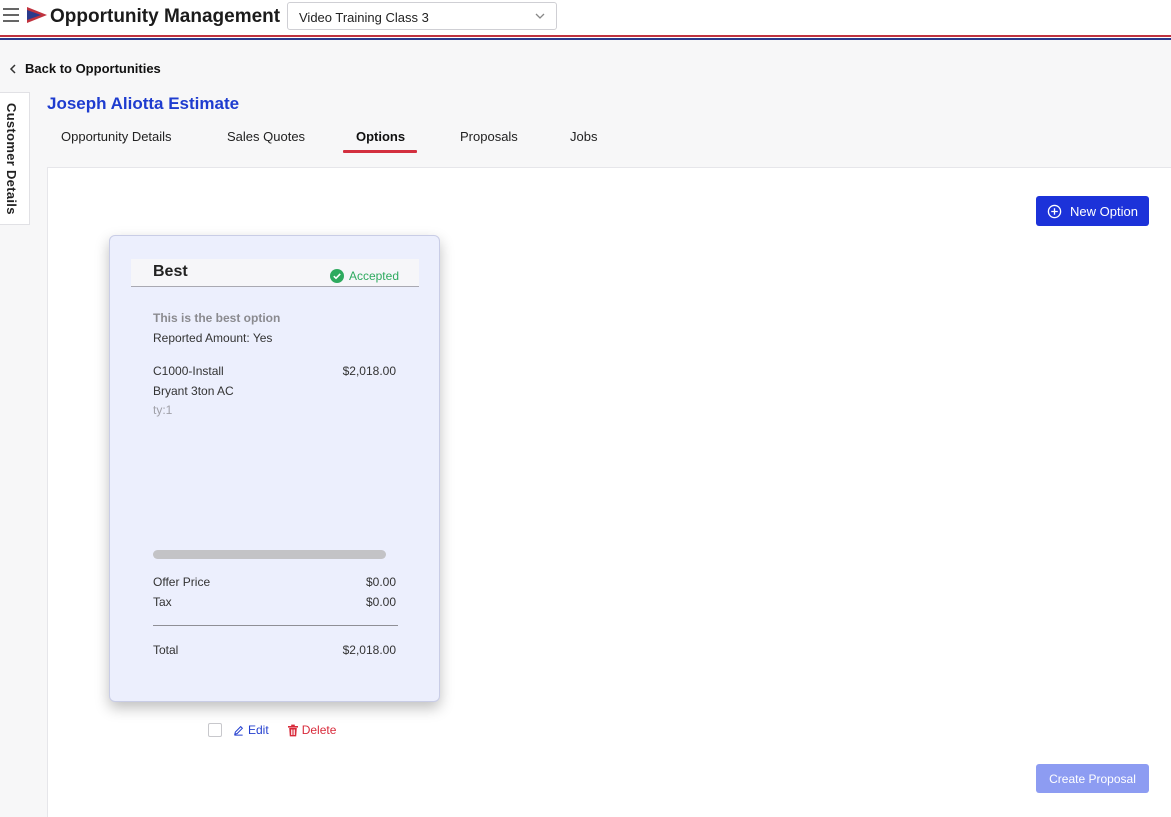 This screenshot has height=817, width=1171. What do you see at coordinates (193, 391) in the screenshot?
I see `line-item-description: Bryant 3ton AC` at bounding box center [193, 391].